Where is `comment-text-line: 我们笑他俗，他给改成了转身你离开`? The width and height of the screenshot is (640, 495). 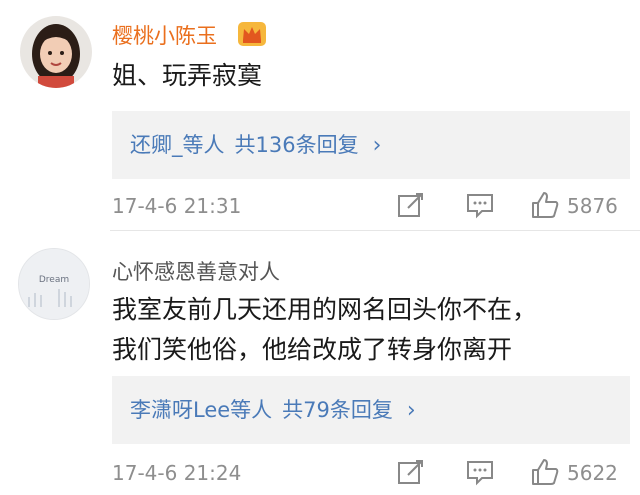 comment-text-line: 我们笑他俗，他给改成了转身你离开 is located at coordinates (312, 349).